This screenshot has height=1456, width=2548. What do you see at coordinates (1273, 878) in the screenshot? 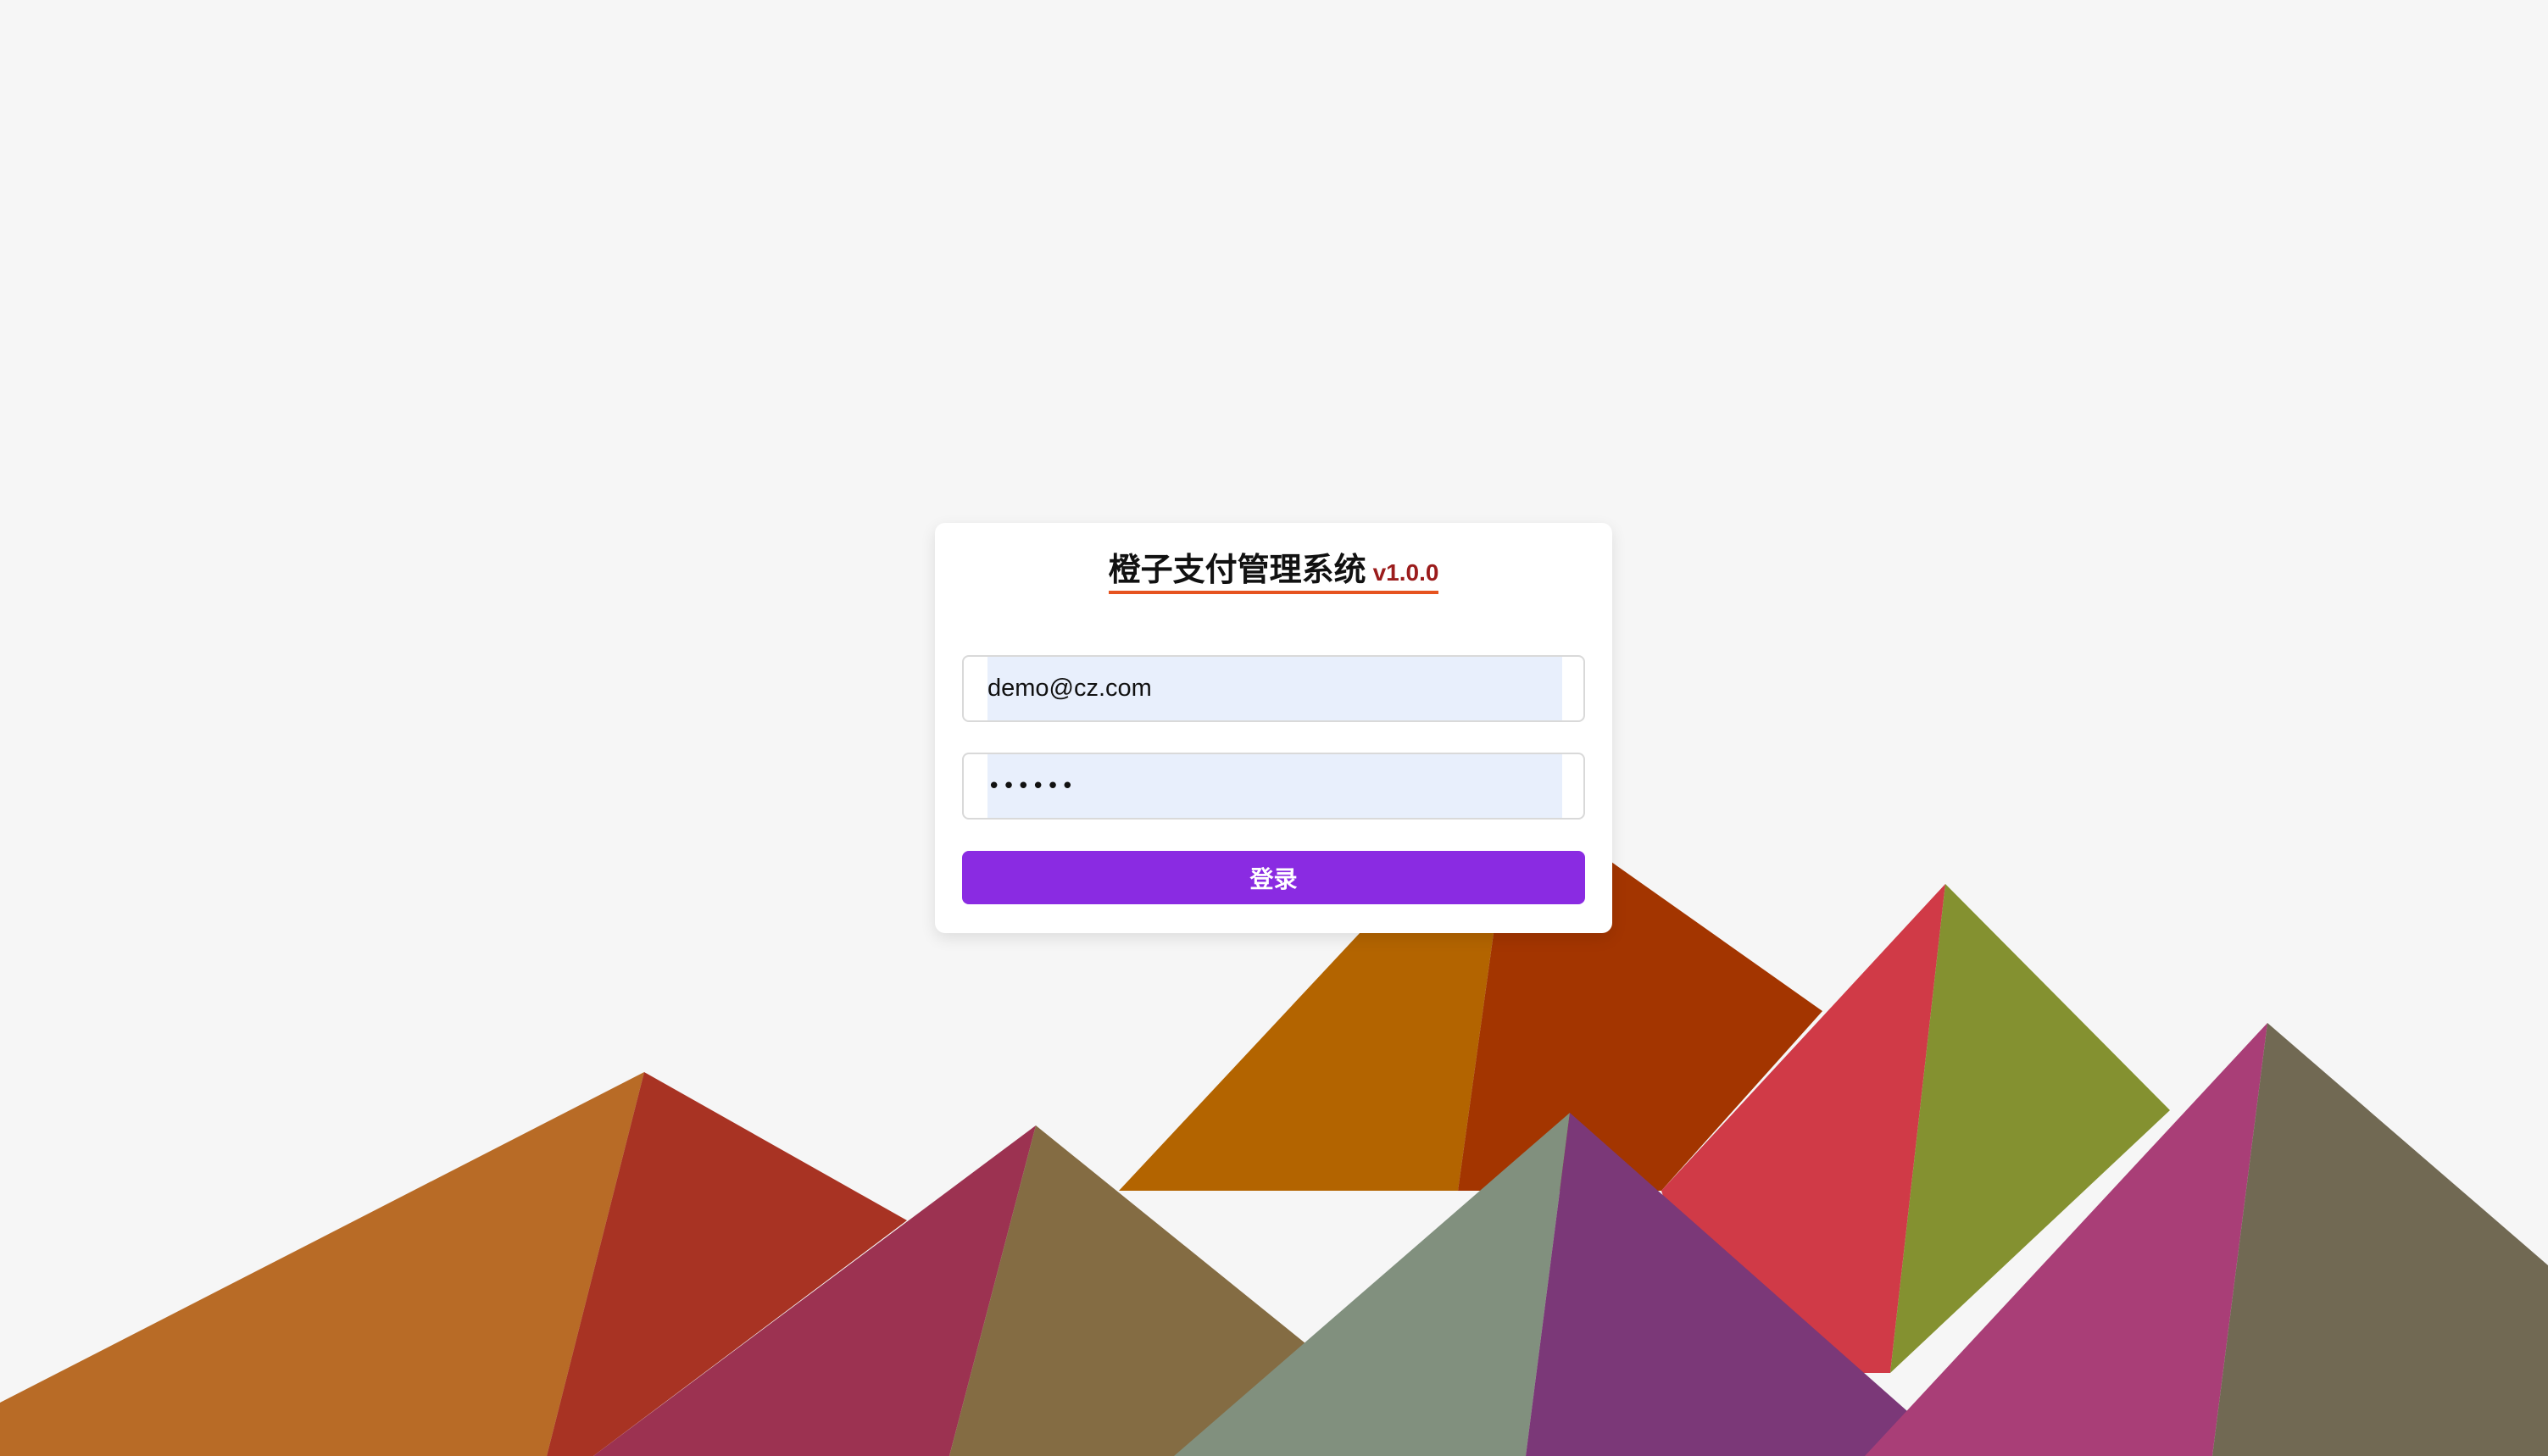
I see `login-button: 登录` at bounding box center [1273, 878].